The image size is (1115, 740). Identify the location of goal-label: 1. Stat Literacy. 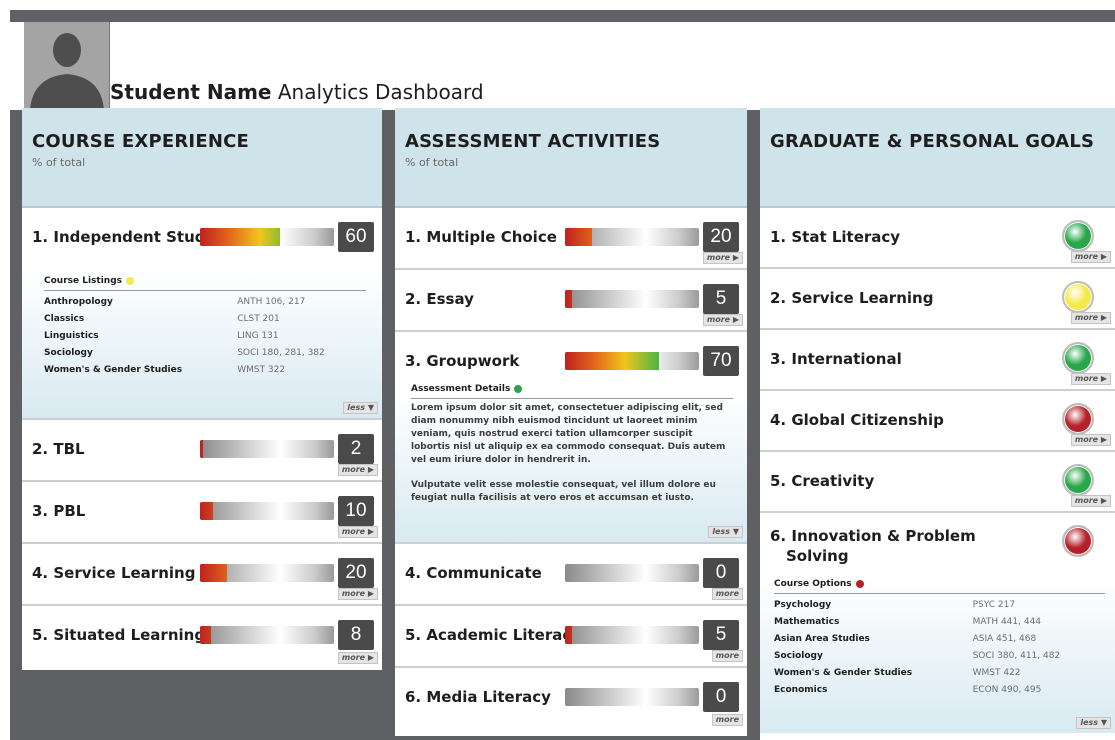
(835, 237).